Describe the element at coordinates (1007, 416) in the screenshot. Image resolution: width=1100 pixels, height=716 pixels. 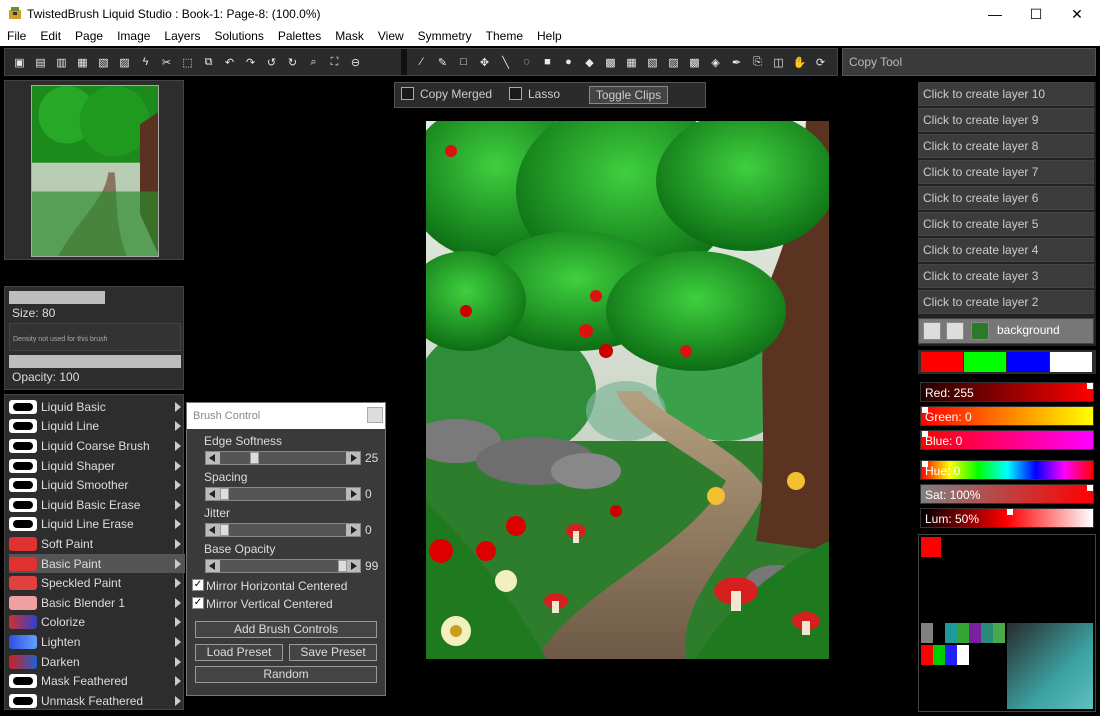
I see `green-slider: Green: 0` at that location.